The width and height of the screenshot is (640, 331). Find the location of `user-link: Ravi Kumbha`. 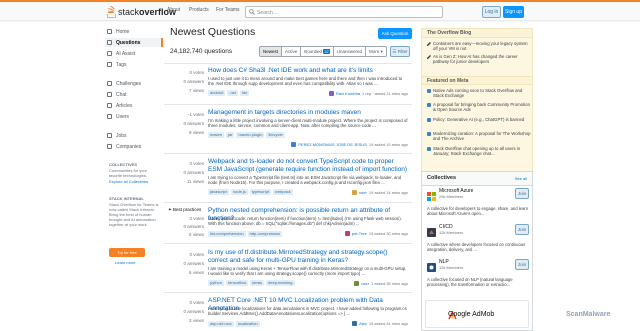

user-link: Ravi Kumbha is located at coordinates (348, 93).